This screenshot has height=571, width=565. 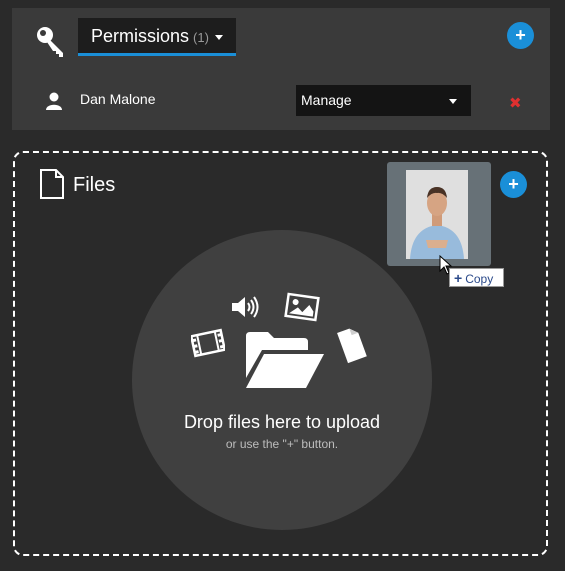 I want to click on file-icon, so click(x=52, y=184).